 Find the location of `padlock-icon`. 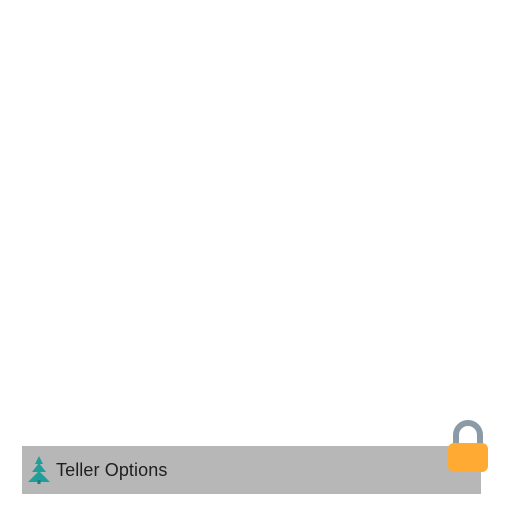

padlock-icon is located at coordinates (468, 446).